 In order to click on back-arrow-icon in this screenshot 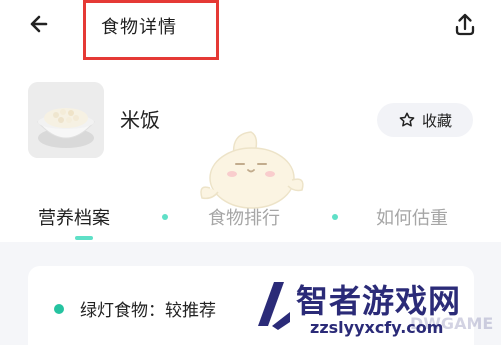, I will do `click(39, 24)`.